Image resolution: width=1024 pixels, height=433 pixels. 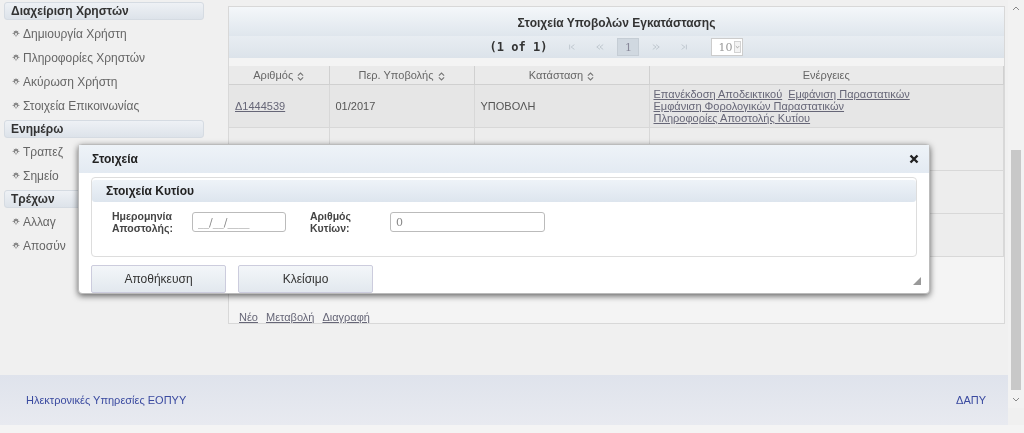 I want to click on dialog-title: Στοιχεία, so click(x=115, y=159).